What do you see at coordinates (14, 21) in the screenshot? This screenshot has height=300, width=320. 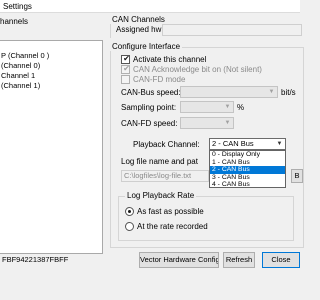 I see `channels-header: hannels` at bounding box center [14, 21].